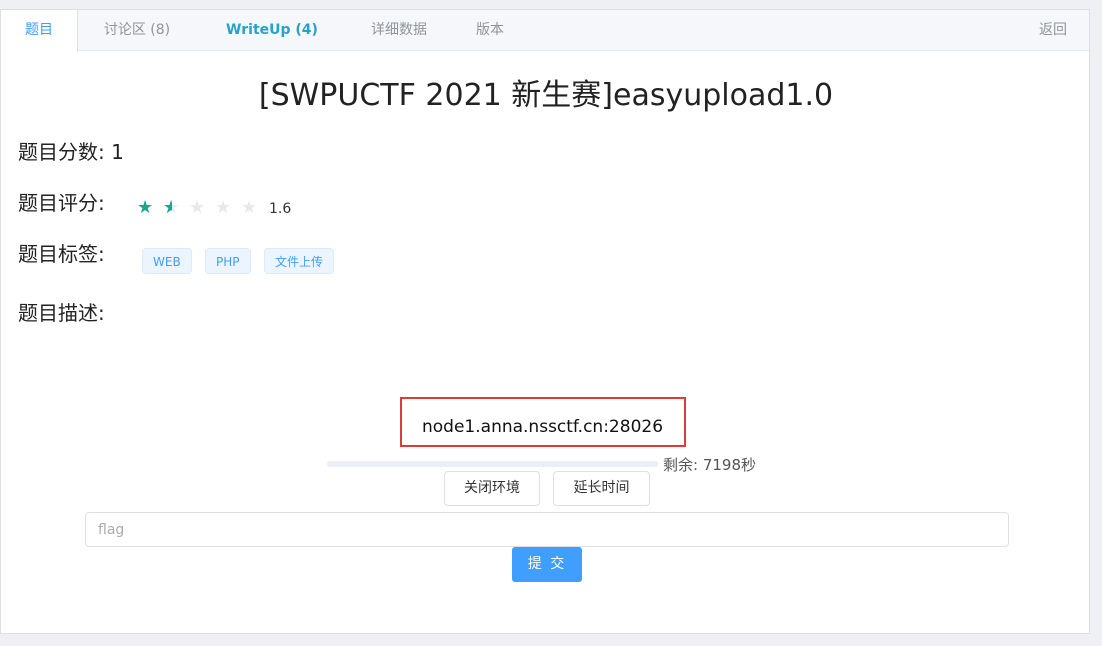 The width and height of the screenshot is (1102, 646). I want to click on star-icon: ★ ★, so click(171, 207).